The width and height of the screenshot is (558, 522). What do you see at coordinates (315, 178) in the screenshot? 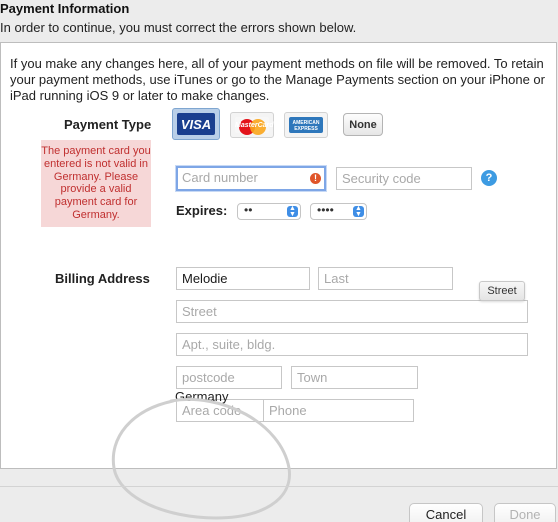
I see `error-icon: !` at bounding box center [315, 178].